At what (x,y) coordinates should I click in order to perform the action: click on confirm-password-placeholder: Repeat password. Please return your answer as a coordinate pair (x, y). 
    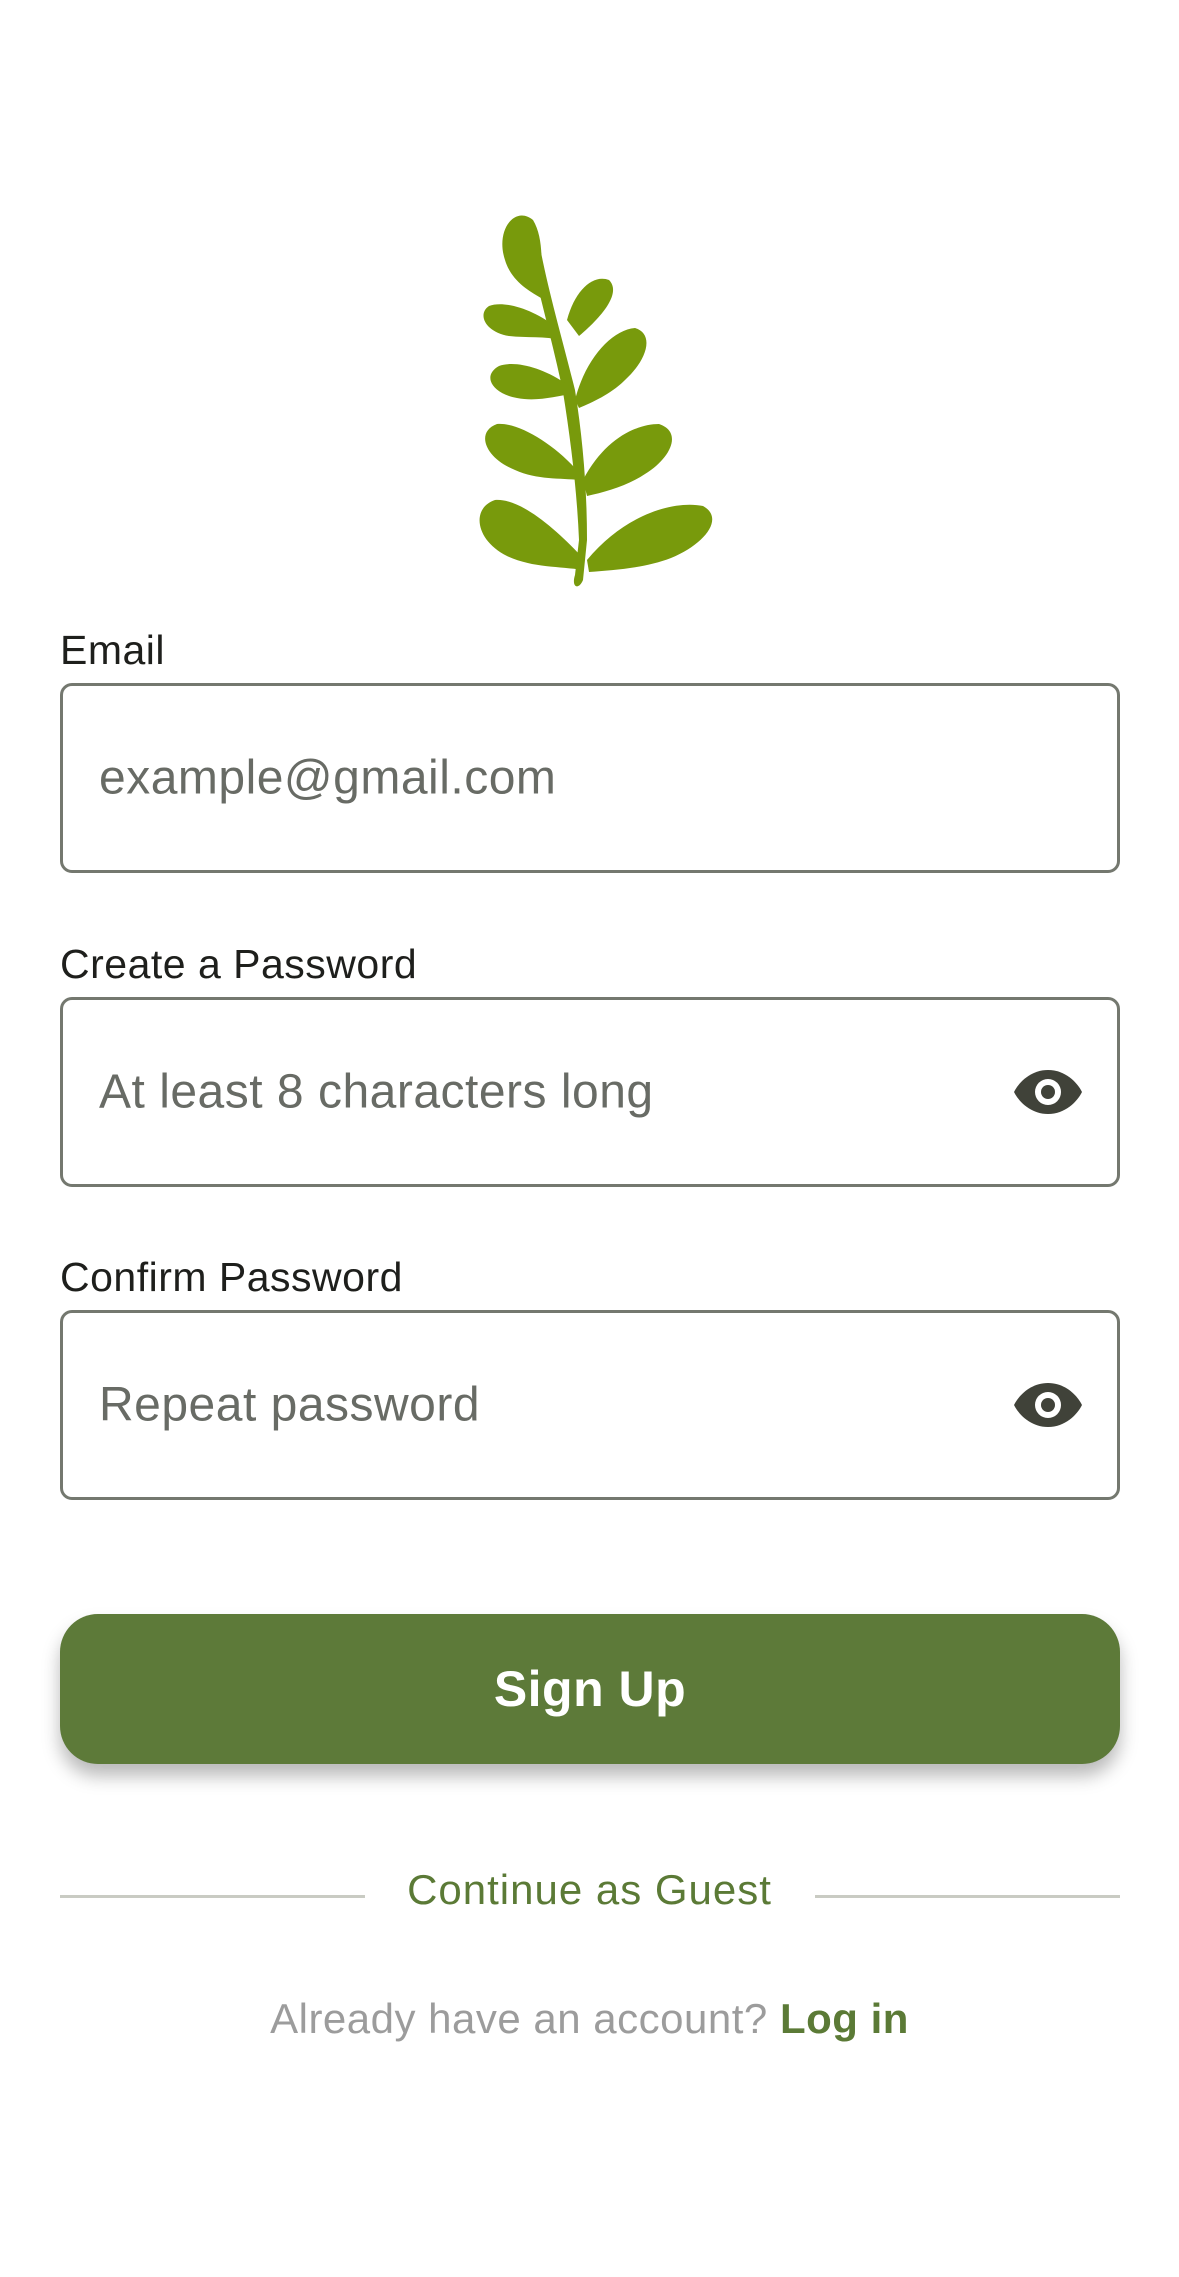
    Looking at the image, I should click on (290, 1405).